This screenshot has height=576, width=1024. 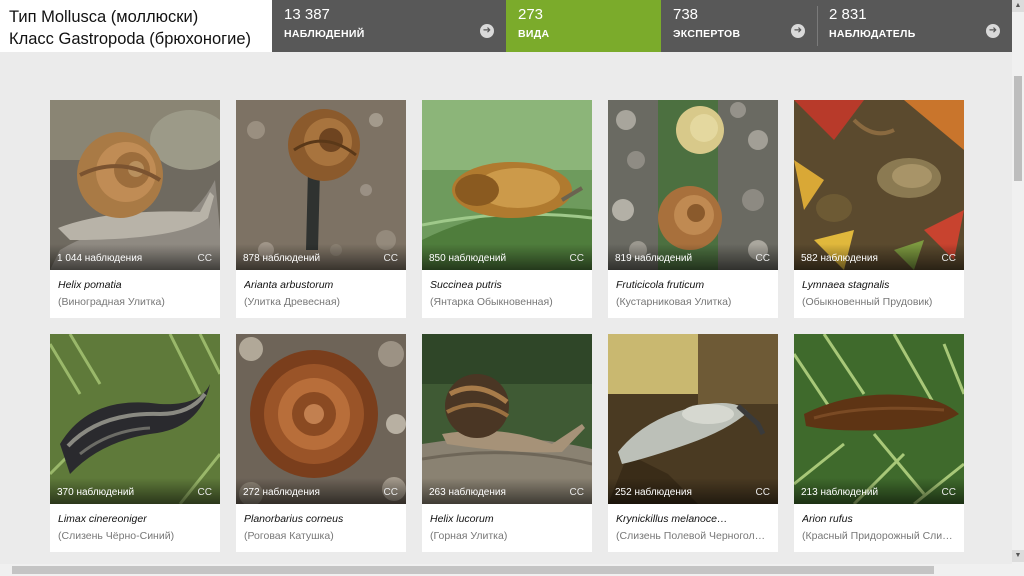 What do you see at coordinates (281, 492) in the screenshot?
I see `observation-count: 272 наблюдения` at bounding box center [281, 492].